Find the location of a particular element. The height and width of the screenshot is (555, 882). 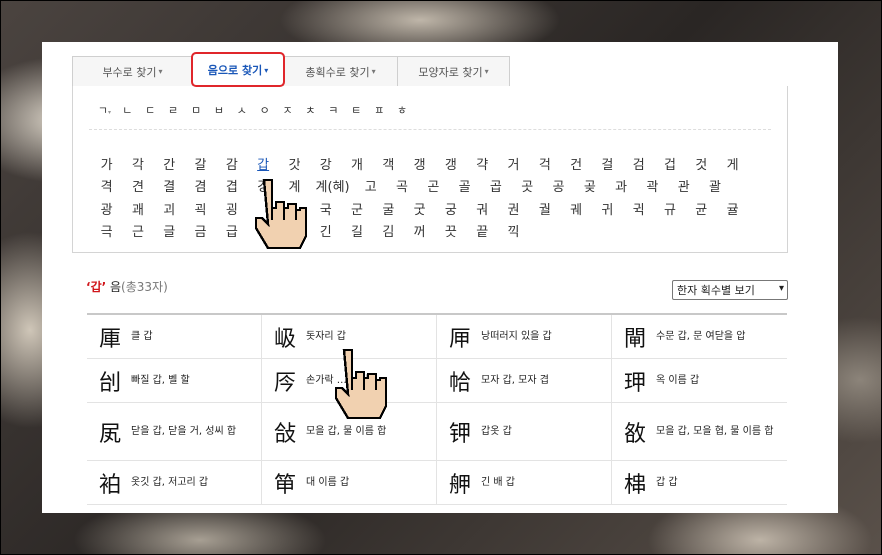

syllable-link: 것 is located at coordinates (701, 163).